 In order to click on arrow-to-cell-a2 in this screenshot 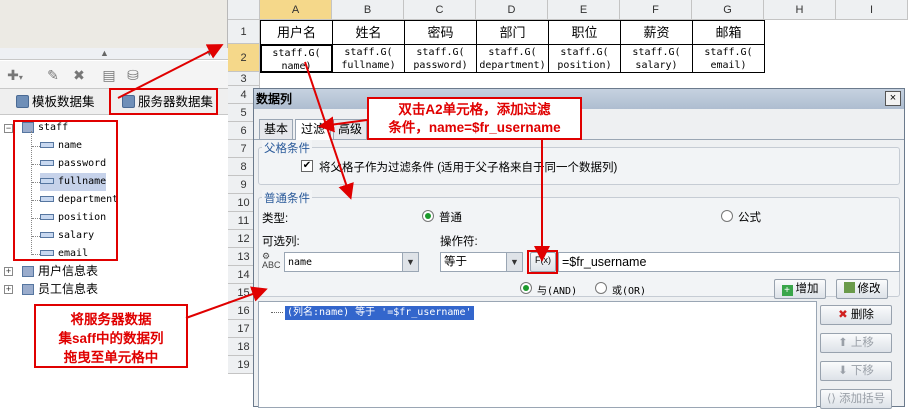, I will do `click(170, 71)`.